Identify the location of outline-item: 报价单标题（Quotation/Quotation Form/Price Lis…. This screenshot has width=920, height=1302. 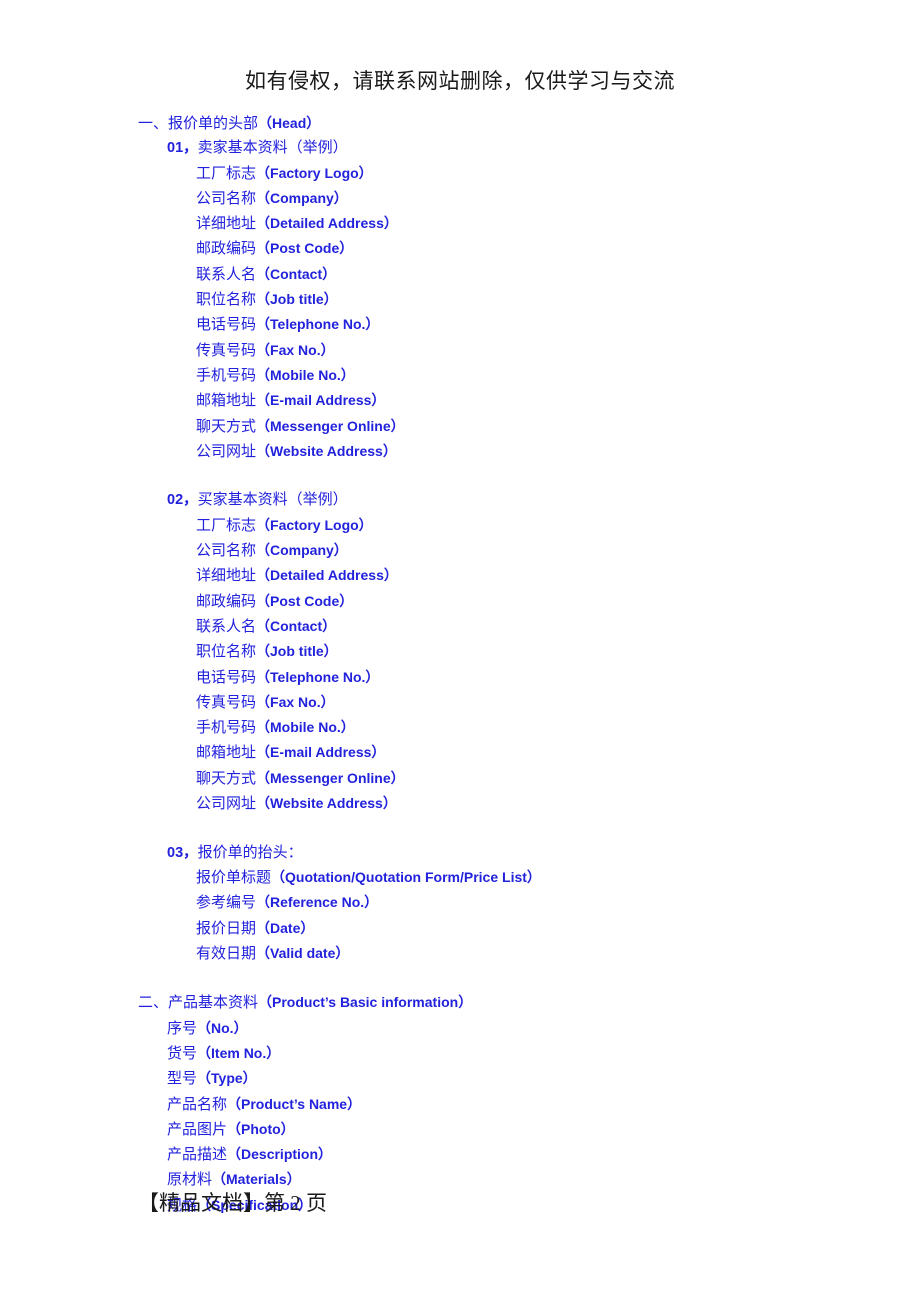
(498, 877).